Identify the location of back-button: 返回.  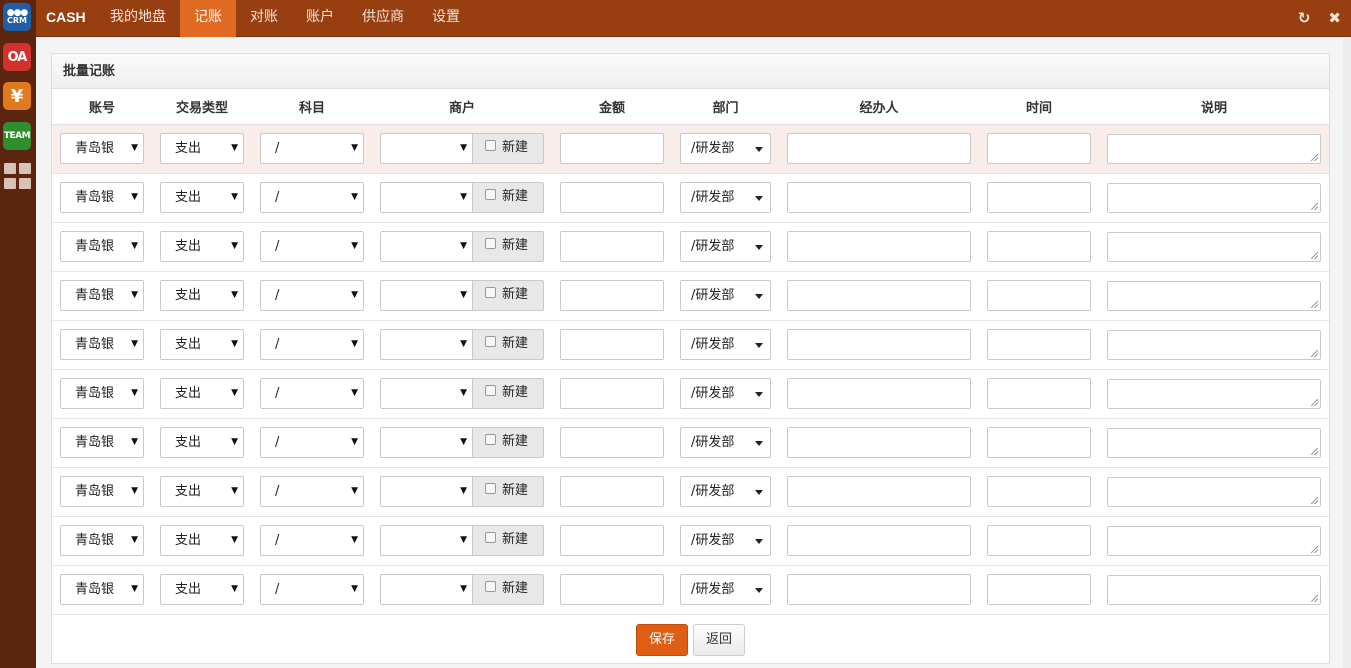
(719, 639).